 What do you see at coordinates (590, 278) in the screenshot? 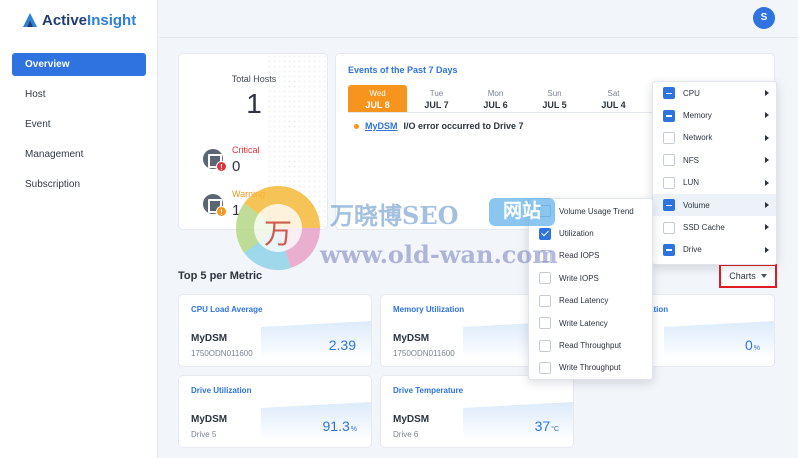
I see `submenu-item-write-iops: Write IOPS` at bounding box center [590, 278].